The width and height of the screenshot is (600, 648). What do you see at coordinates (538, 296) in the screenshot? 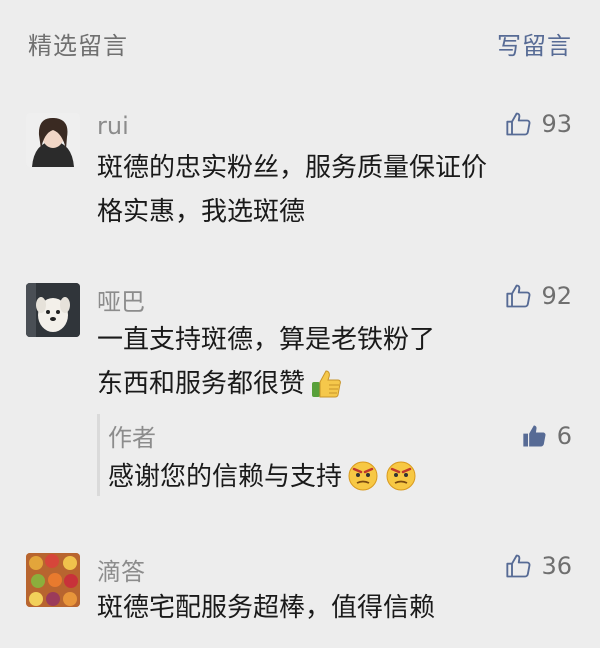
I see `like-button: 92` at bounding box center [538, 296].